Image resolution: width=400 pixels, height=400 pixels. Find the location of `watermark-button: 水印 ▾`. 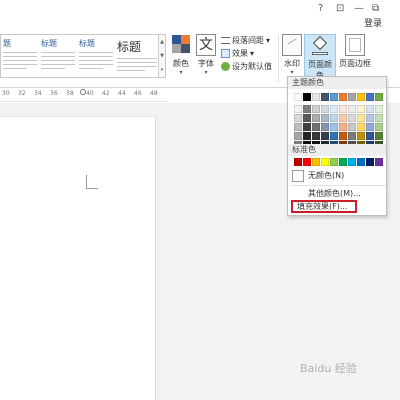

watermark-button: 水印 ▾ is located at coordinates (292, 55).